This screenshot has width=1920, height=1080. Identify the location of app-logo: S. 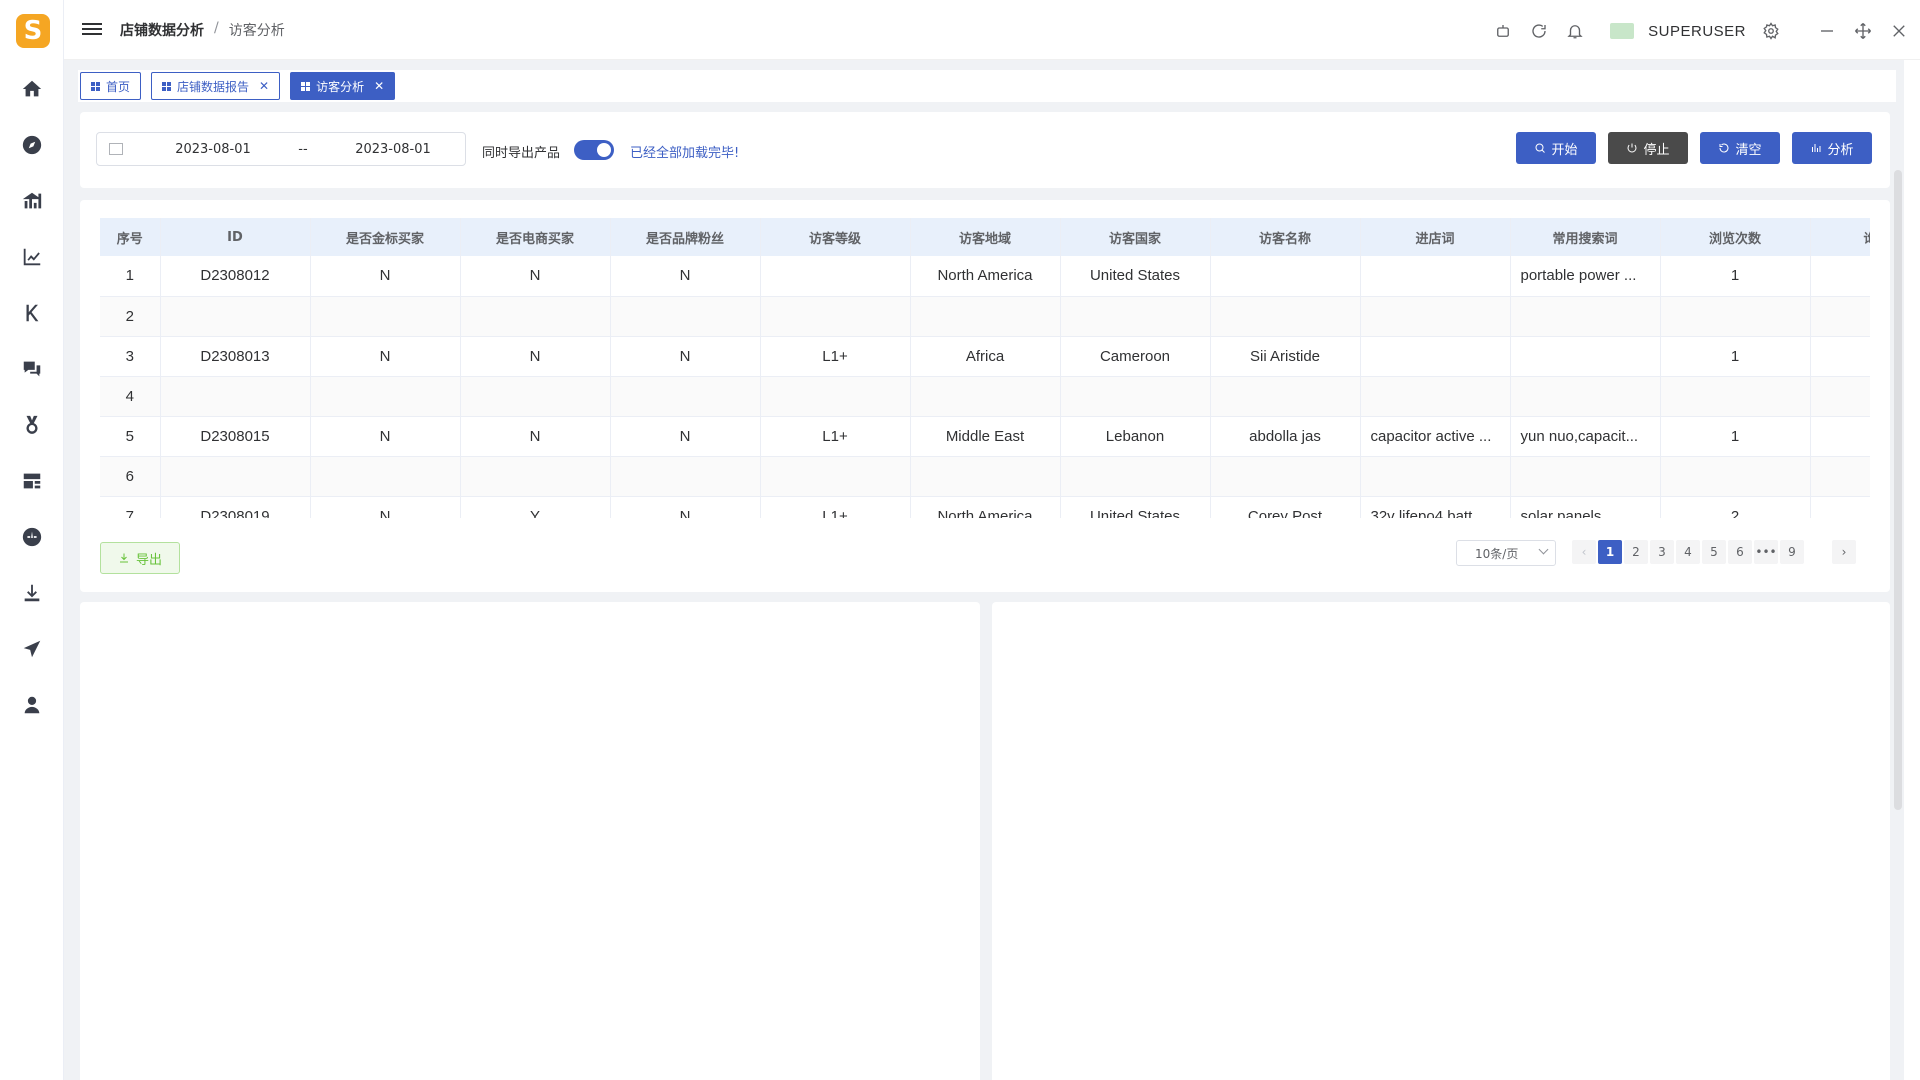
(33, 31).